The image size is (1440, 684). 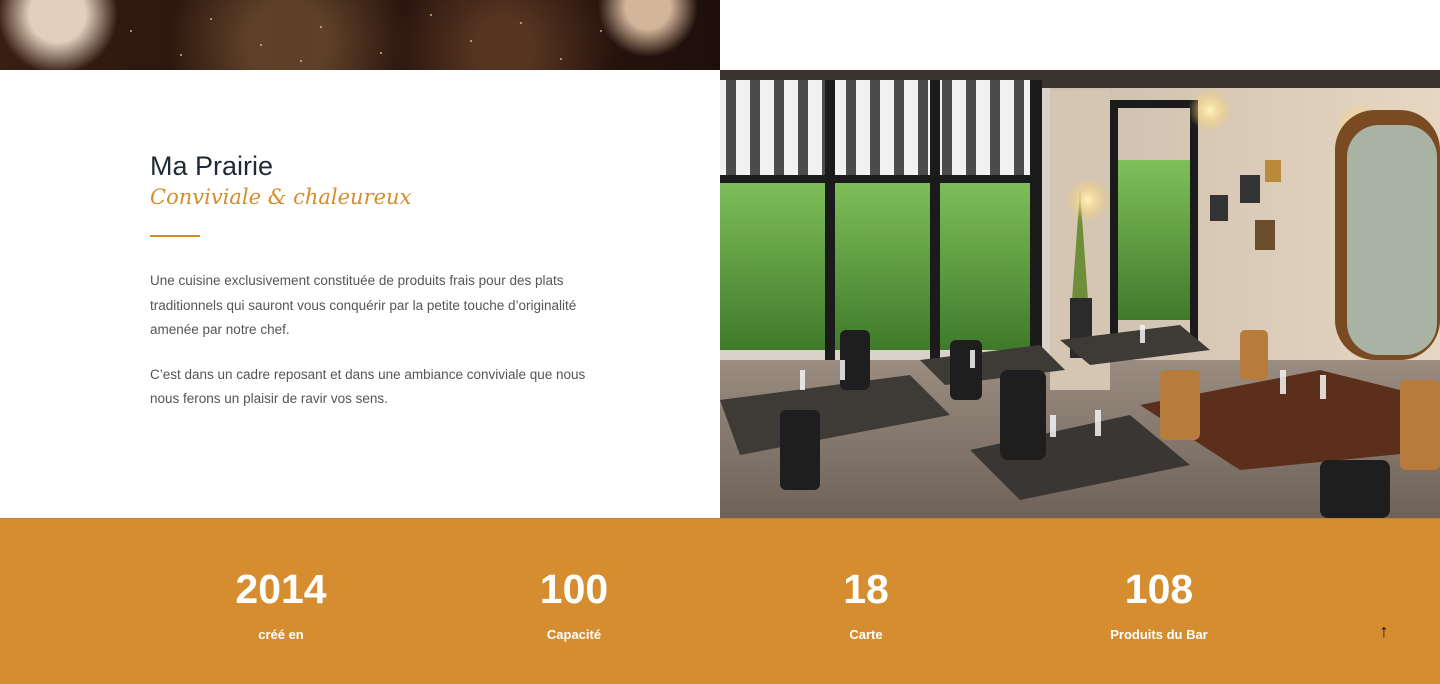 What do you see at coordinates (281, 197) in the screenshot?
I see `about-subtitle: Conviviale & chaleureux` at bounding box center [281, 197].